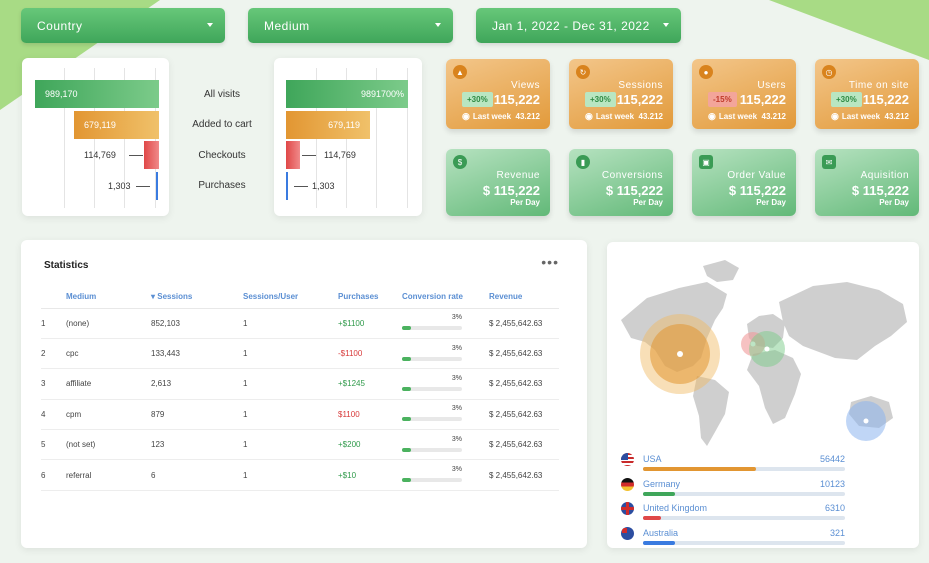 This screenshot has height=563, width=929. I want to click on cell-sessions: 2,613, so click(197, 384).